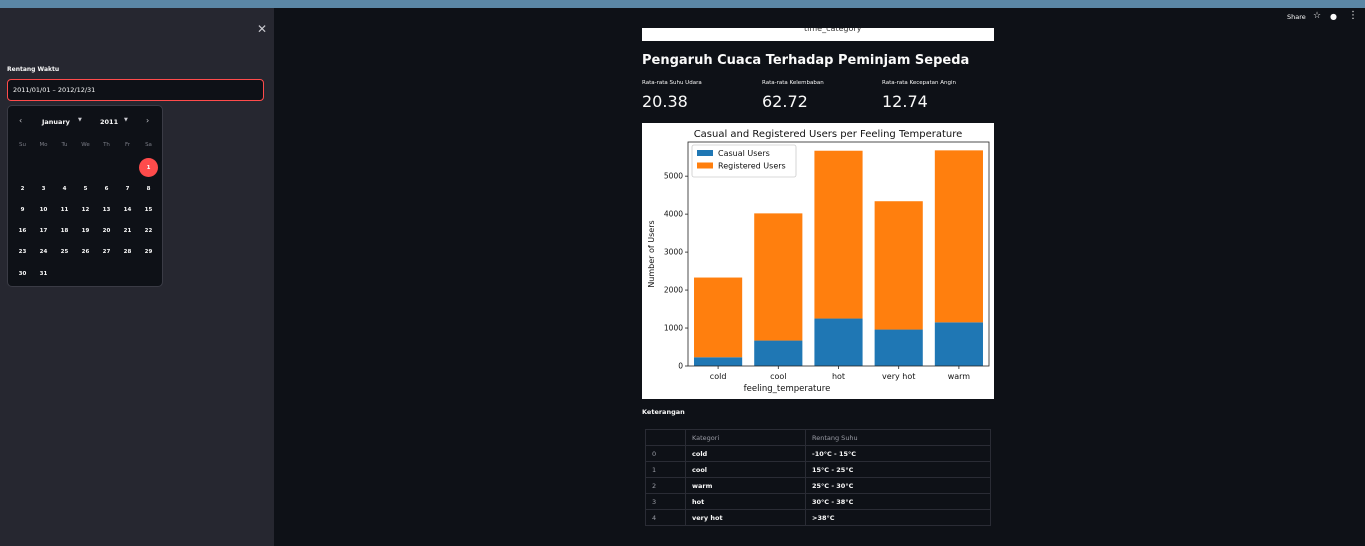 This screenshot has width=1365, height=546. I want to click on calendar-day: 4, so click(64, 188).